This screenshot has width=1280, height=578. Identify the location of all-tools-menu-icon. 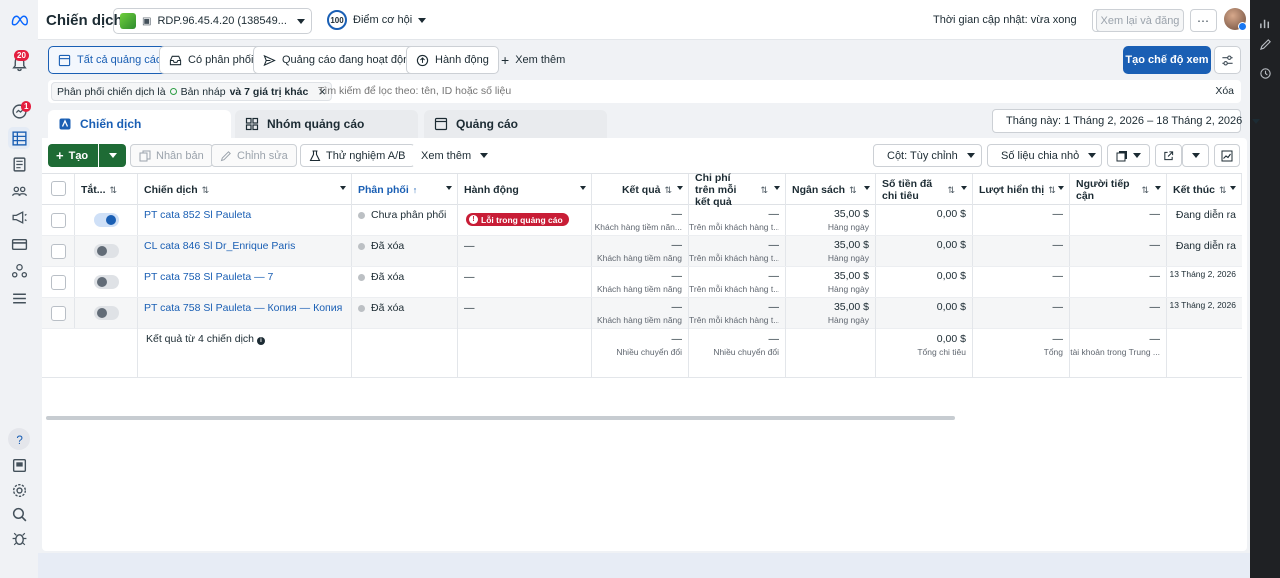
(19, 298).